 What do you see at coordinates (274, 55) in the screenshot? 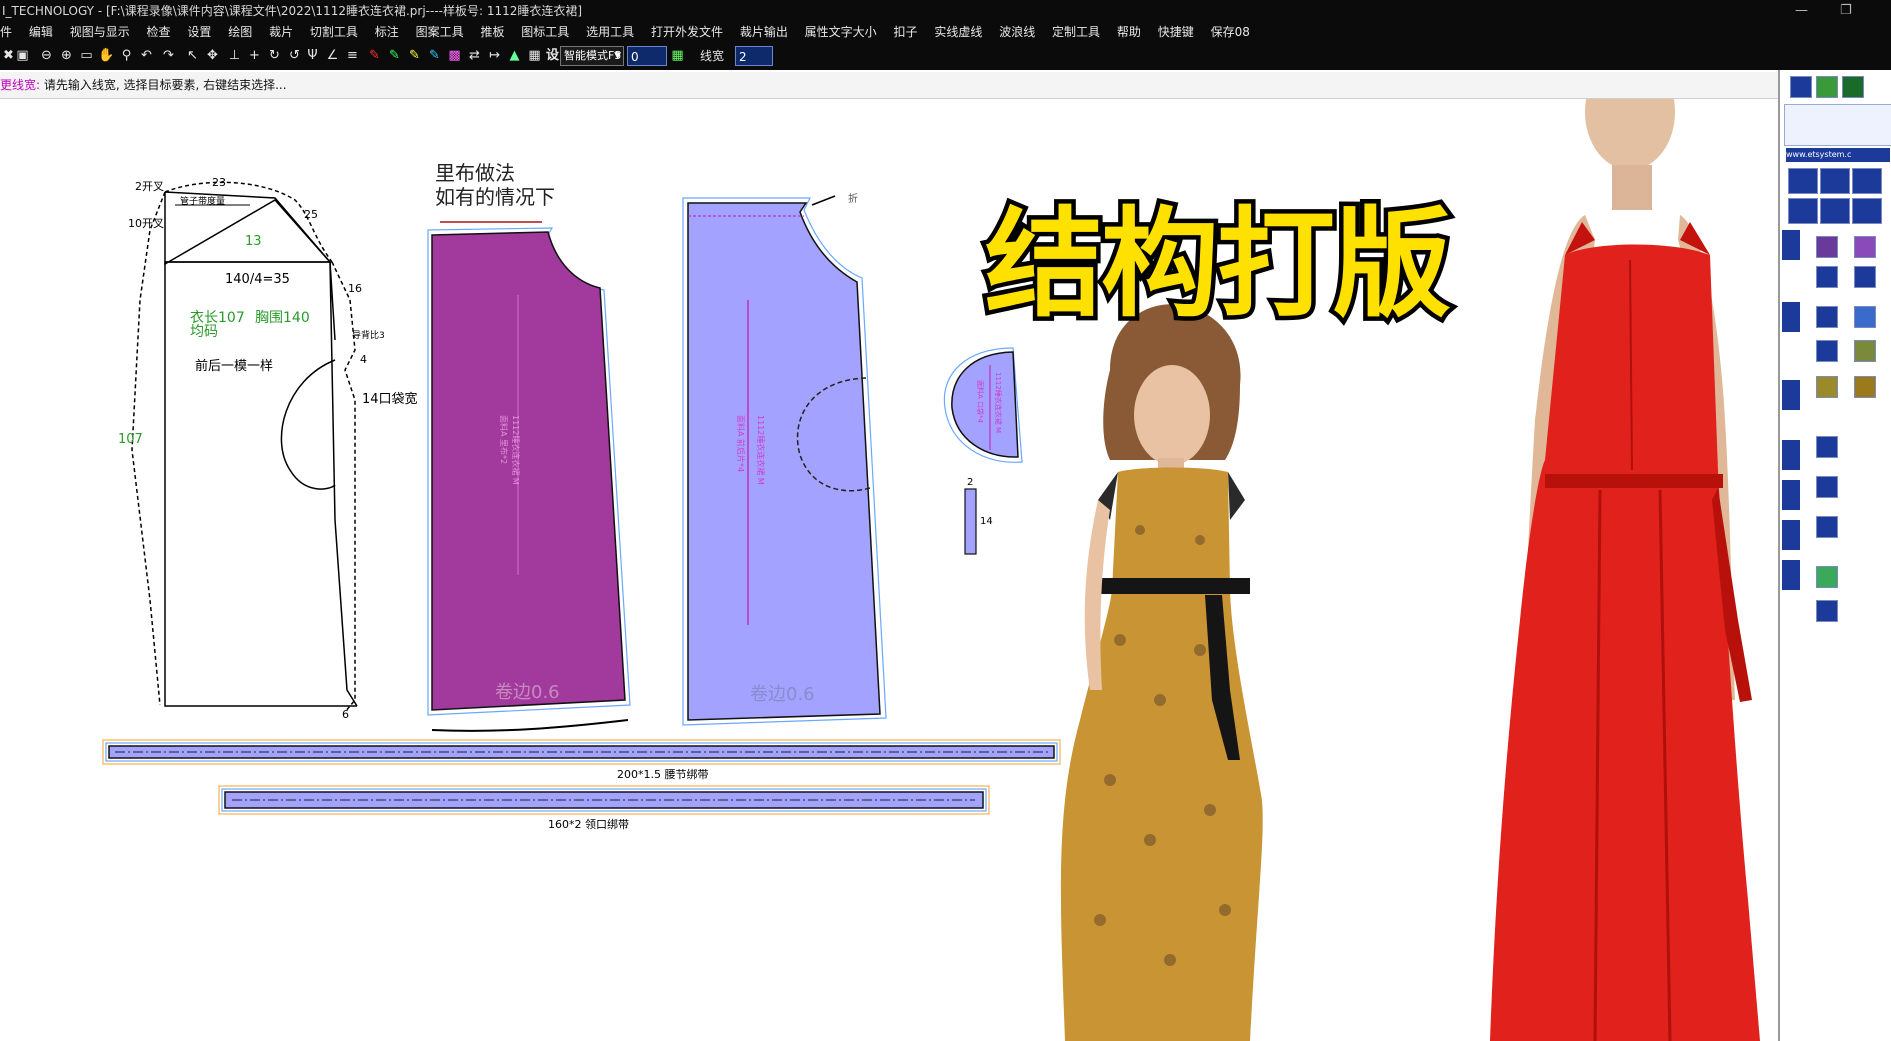
I see `rotate-icon: ↻` at bounding box center [274, 55].